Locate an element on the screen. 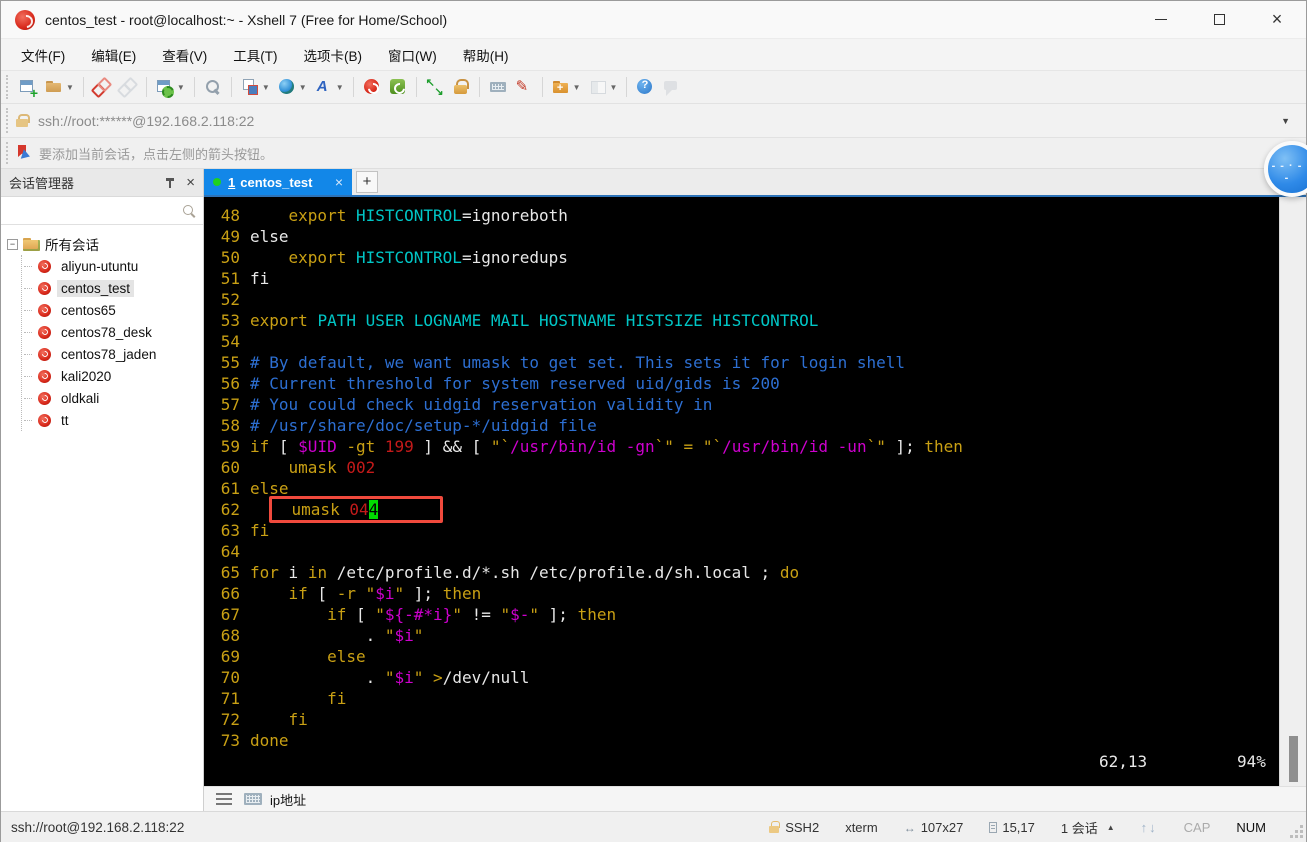 This screenshot has height=842, width=1307. menu-item-4: 选项卡(B) is located at coordinates (333, 55).